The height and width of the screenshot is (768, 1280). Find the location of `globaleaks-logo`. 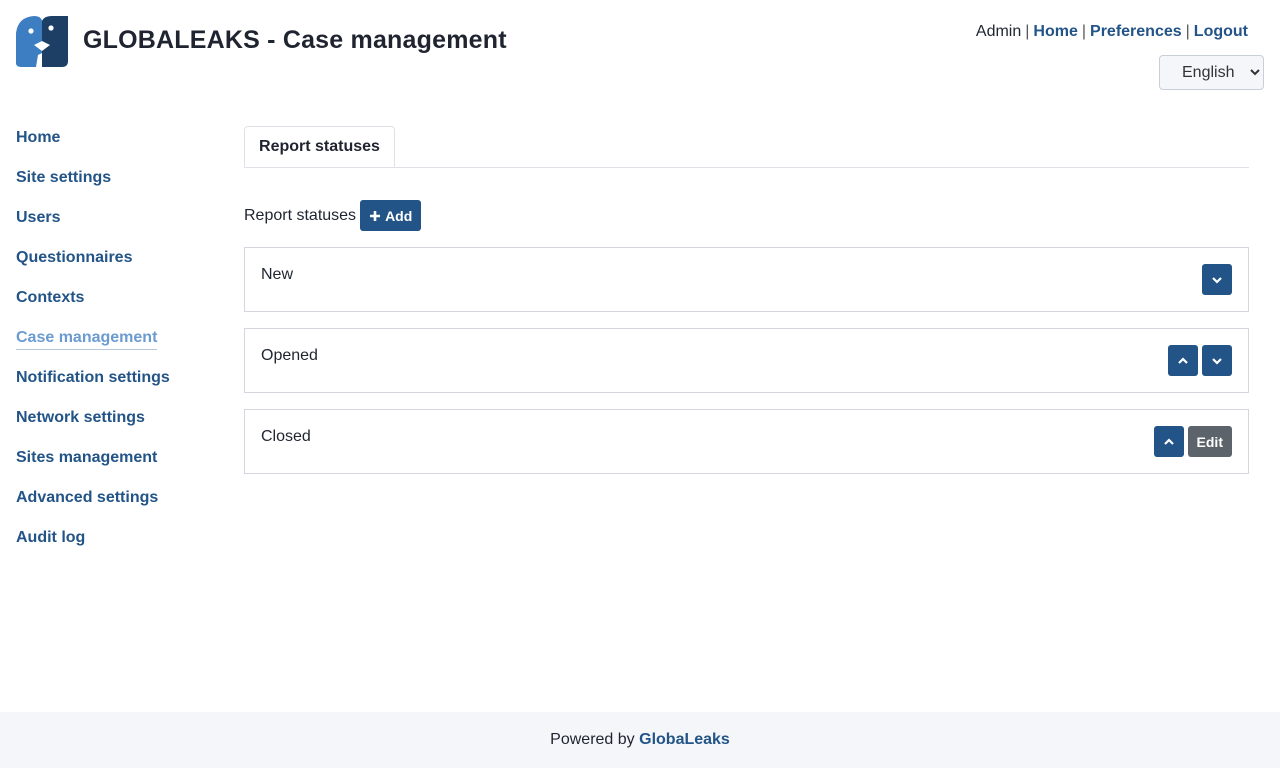

globaleaks-logo is located at coordinates (42, 41).